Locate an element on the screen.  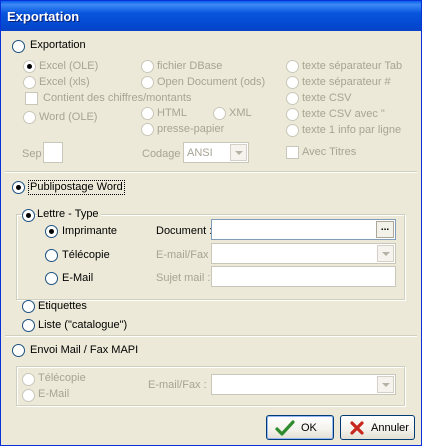
emailfax-select is located at coordinates (303, 253).